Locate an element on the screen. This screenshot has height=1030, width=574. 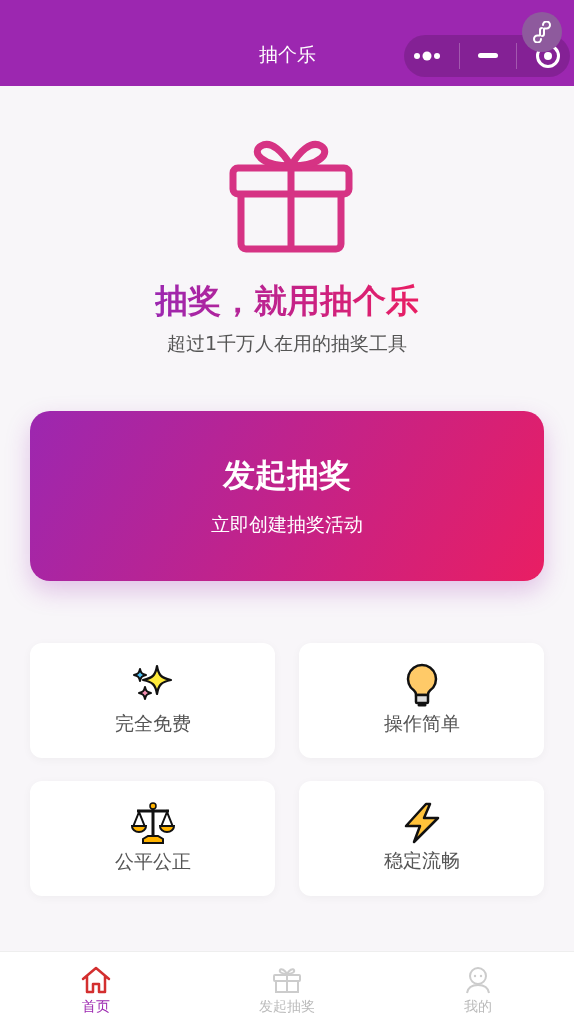
start-lottery-button: 发起抽奖 立即创建抽奖活动 is located at coordinates (287, 495).